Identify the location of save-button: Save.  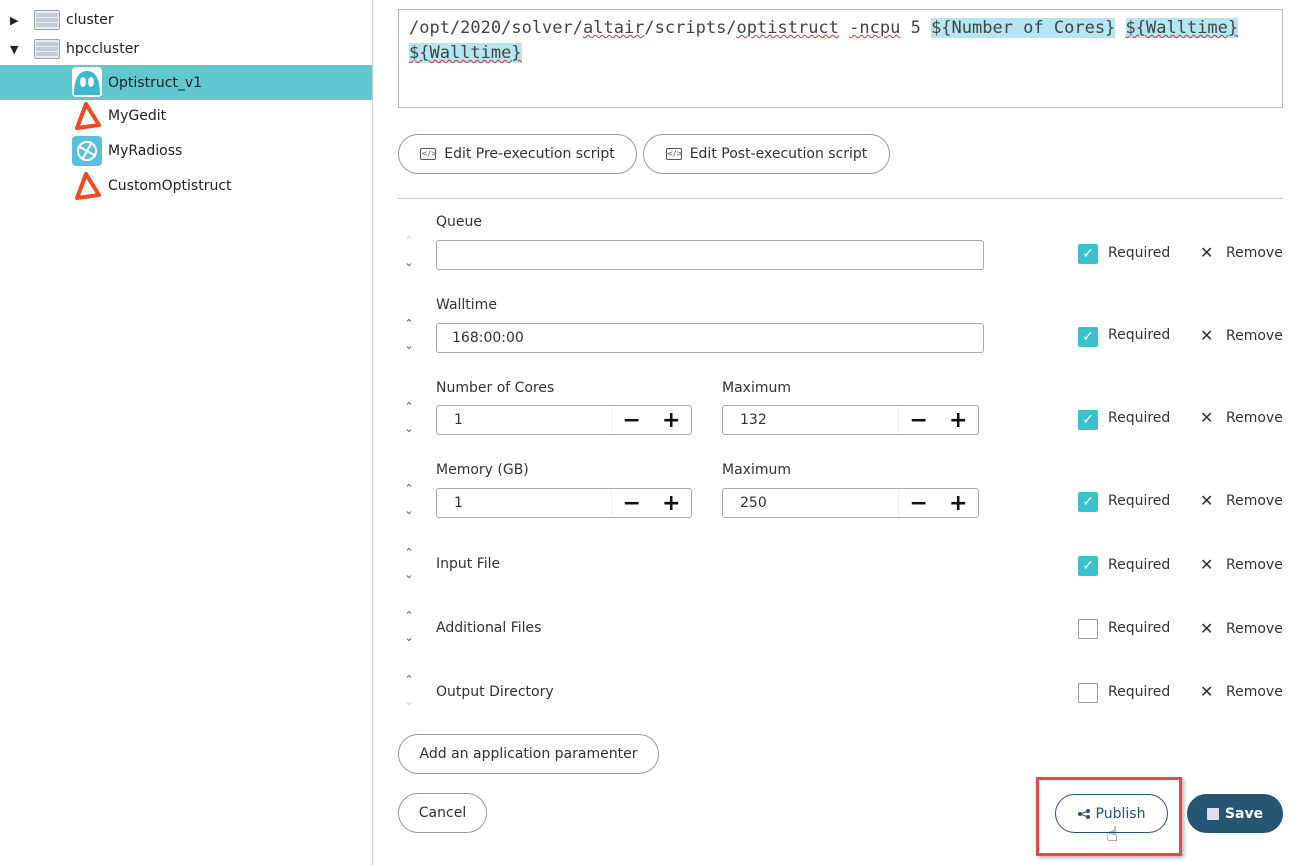
(1235, 813).